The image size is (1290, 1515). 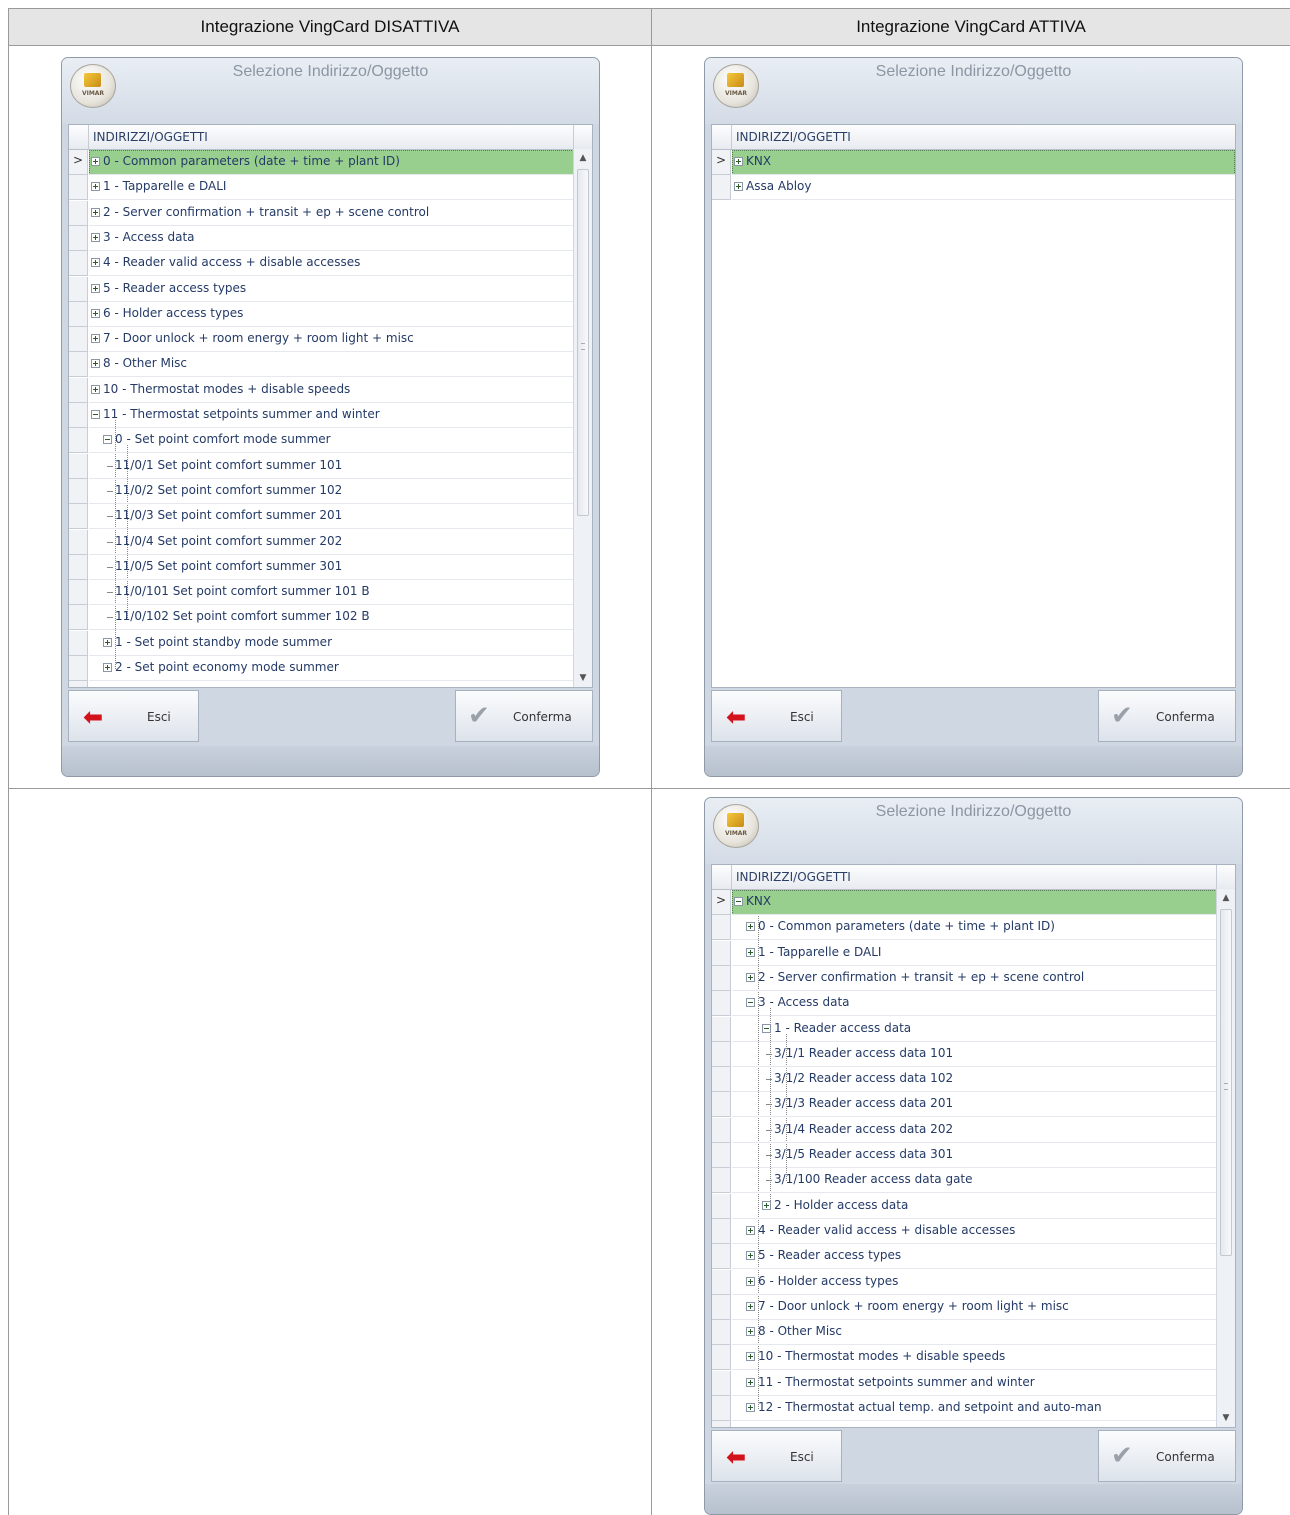 What do you see at coordinates (321, 365) in the screenshot?
I see `tree-row: 8 - Other Misc` at bounding box center [321, 365].